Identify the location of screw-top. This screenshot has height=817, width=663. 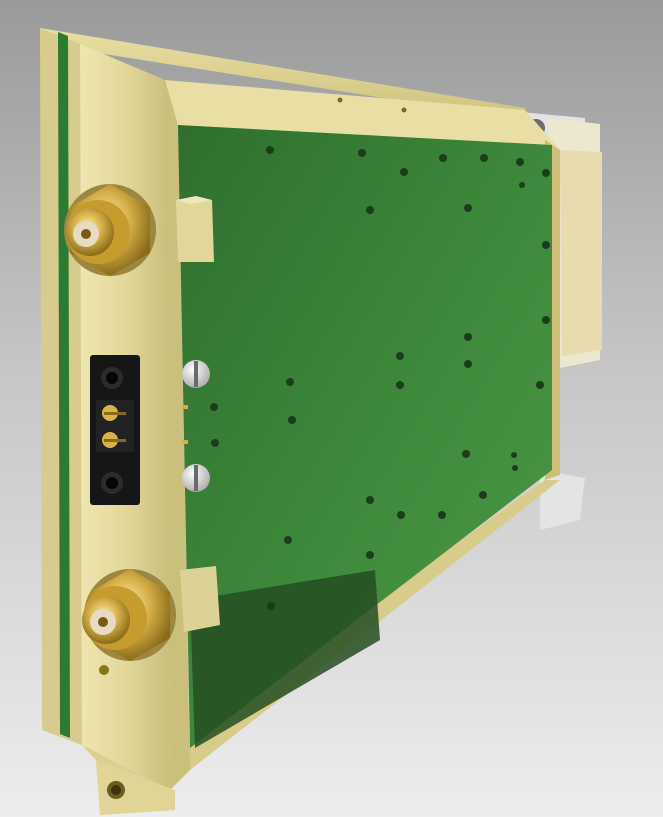
(196, 374).